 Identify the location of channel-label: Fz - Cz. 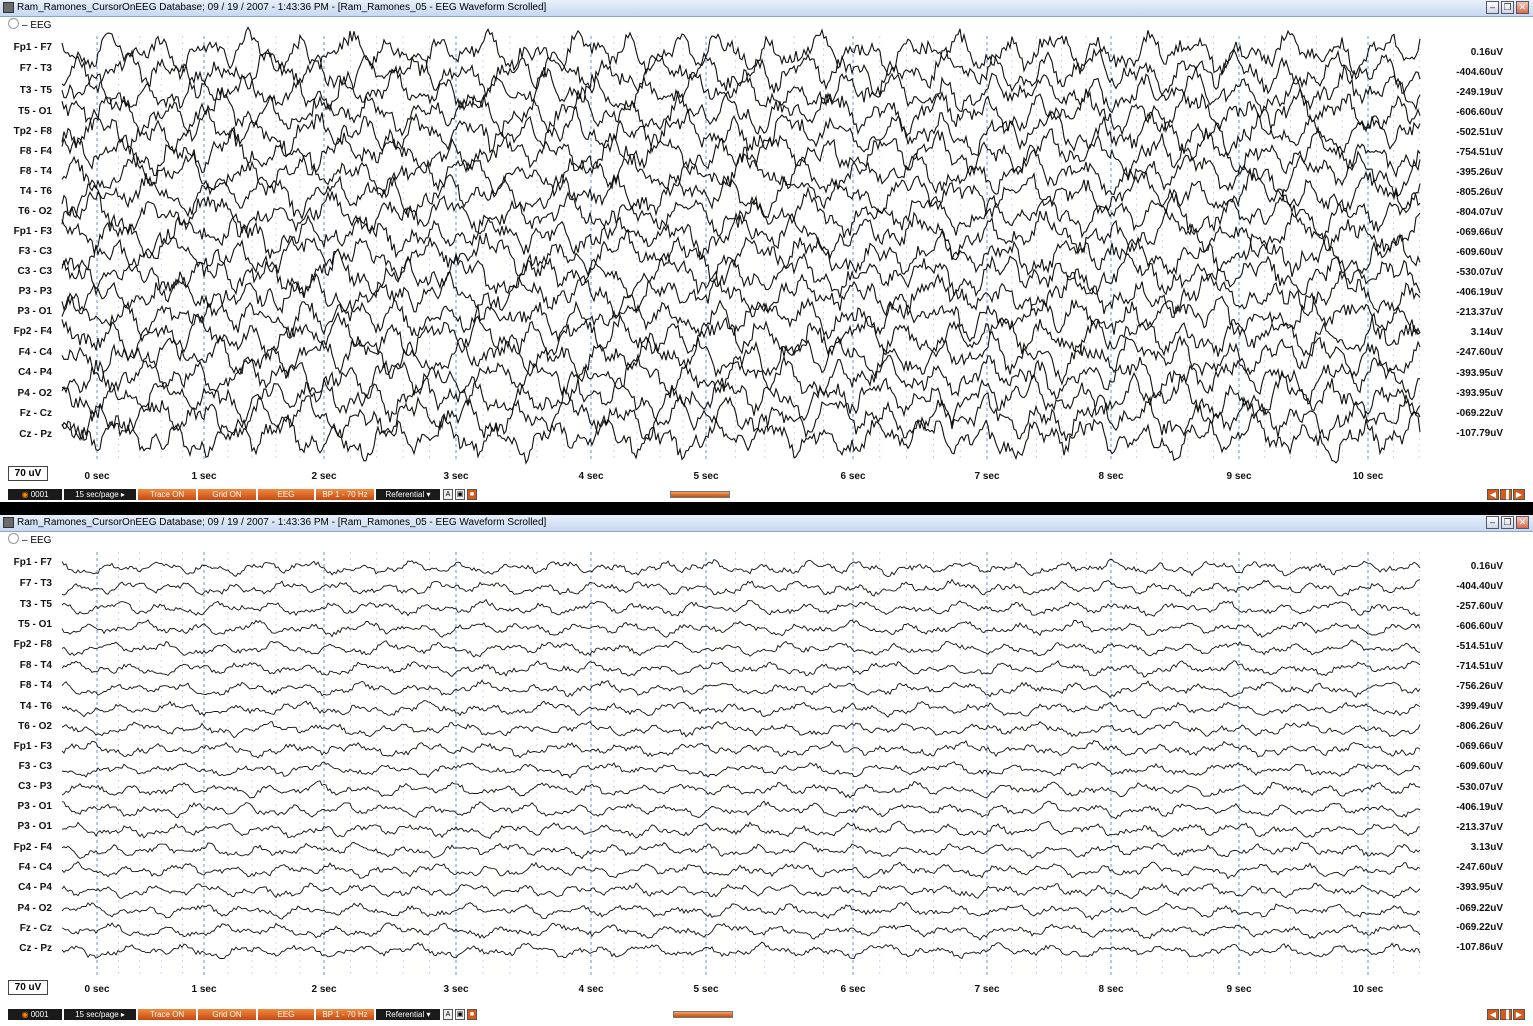
(35, 413).